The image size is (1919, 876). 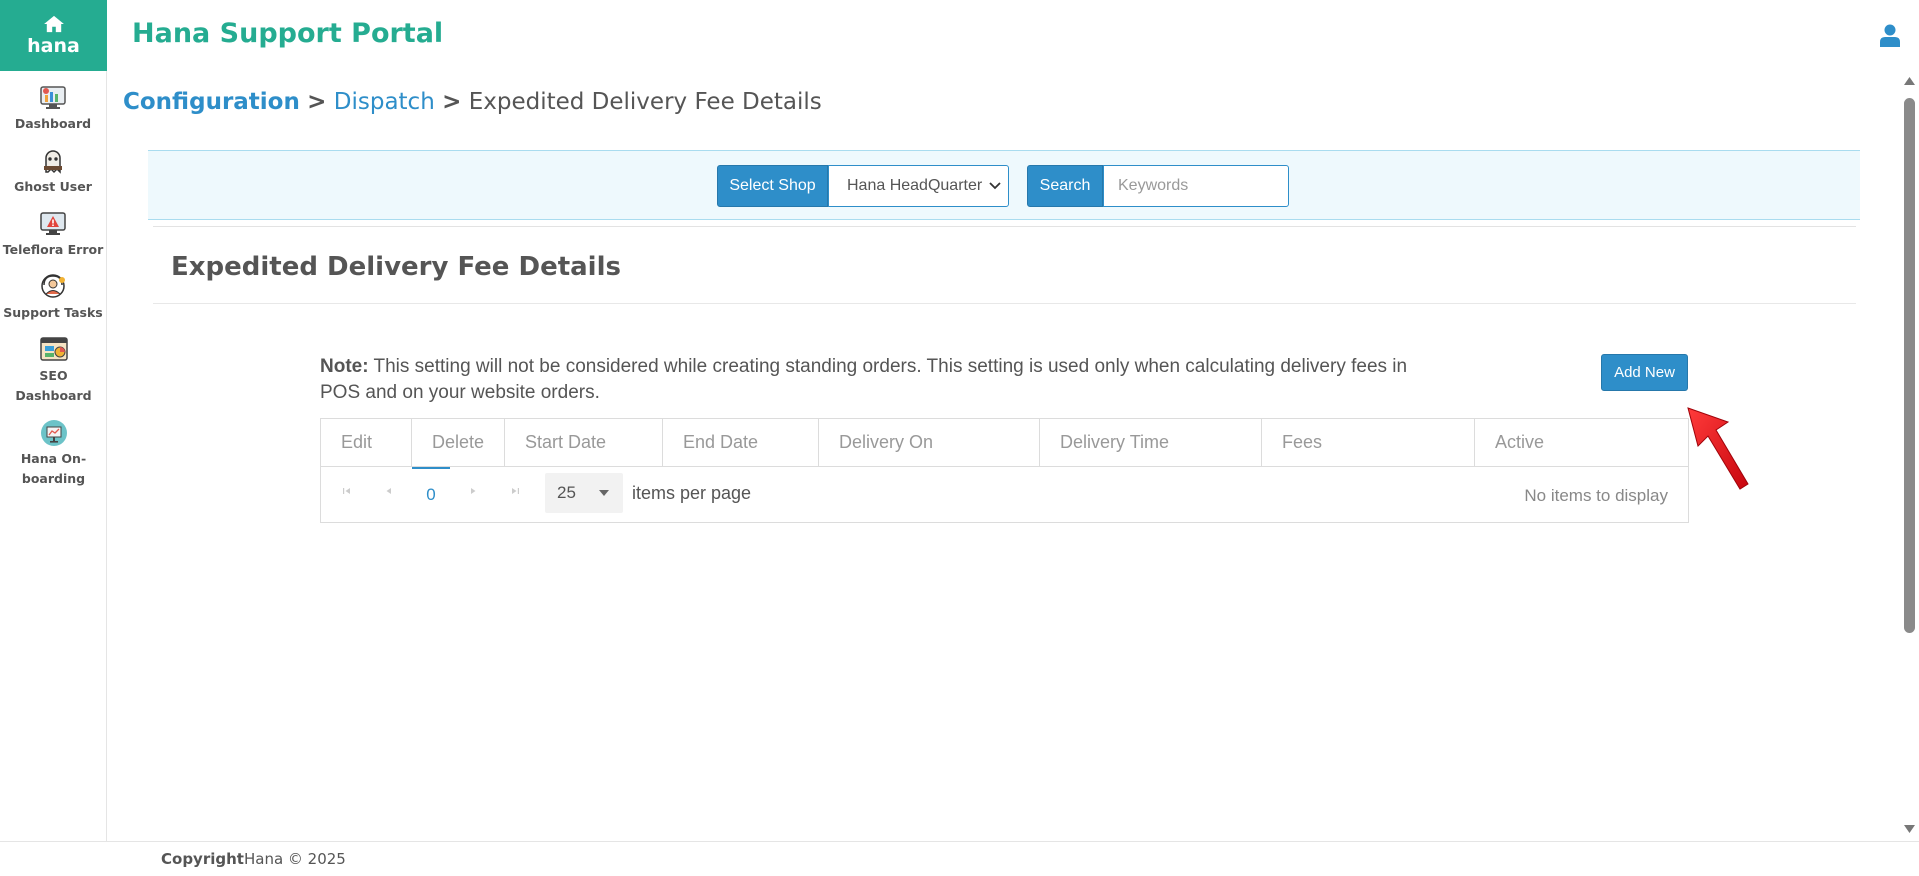 What do you see at coordinates (1368, 442) in the screenshot?
I see `column-header-fees: Fees` at bounding box center [1368, 442].